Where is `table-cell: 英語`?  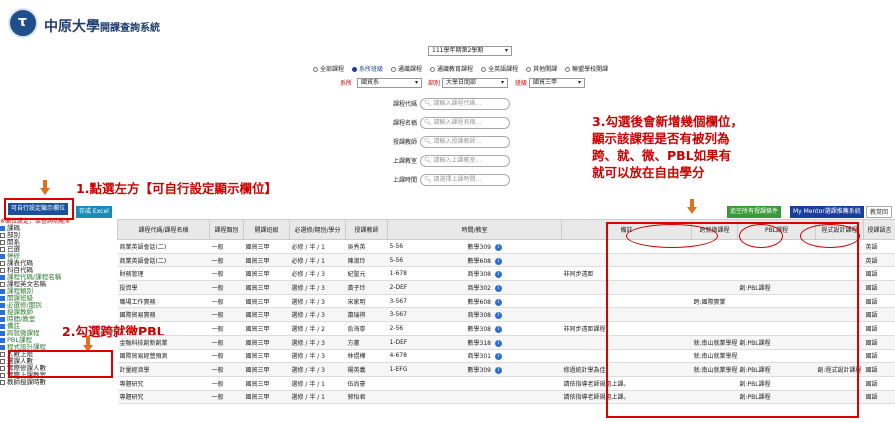 table-cell: 英語 is located at coordinates (879, 260).